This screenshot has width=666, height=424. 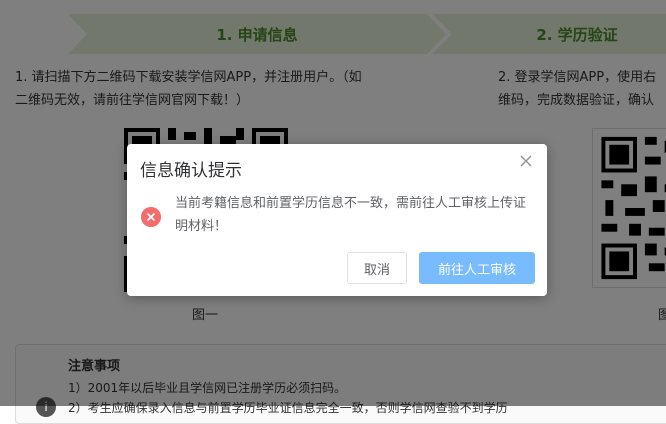 I want to click on dialog-title: 信息确认提示, so click(x=191, y=171).